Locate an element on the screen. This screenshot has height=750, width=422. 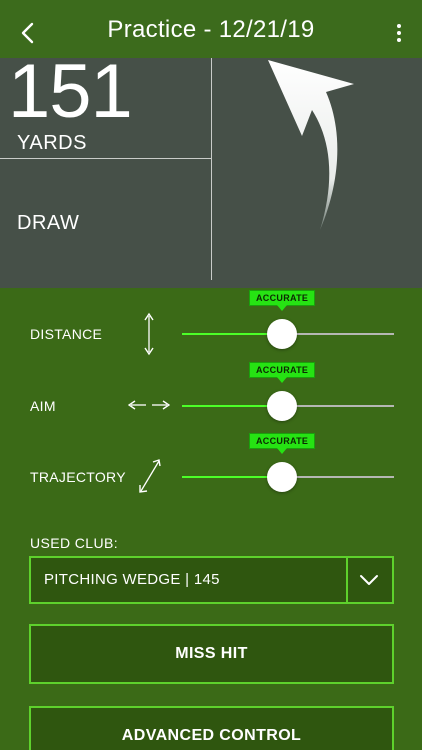
advanced-control-button: ADVANCED CONTROL is located at coordinates (211, 728).